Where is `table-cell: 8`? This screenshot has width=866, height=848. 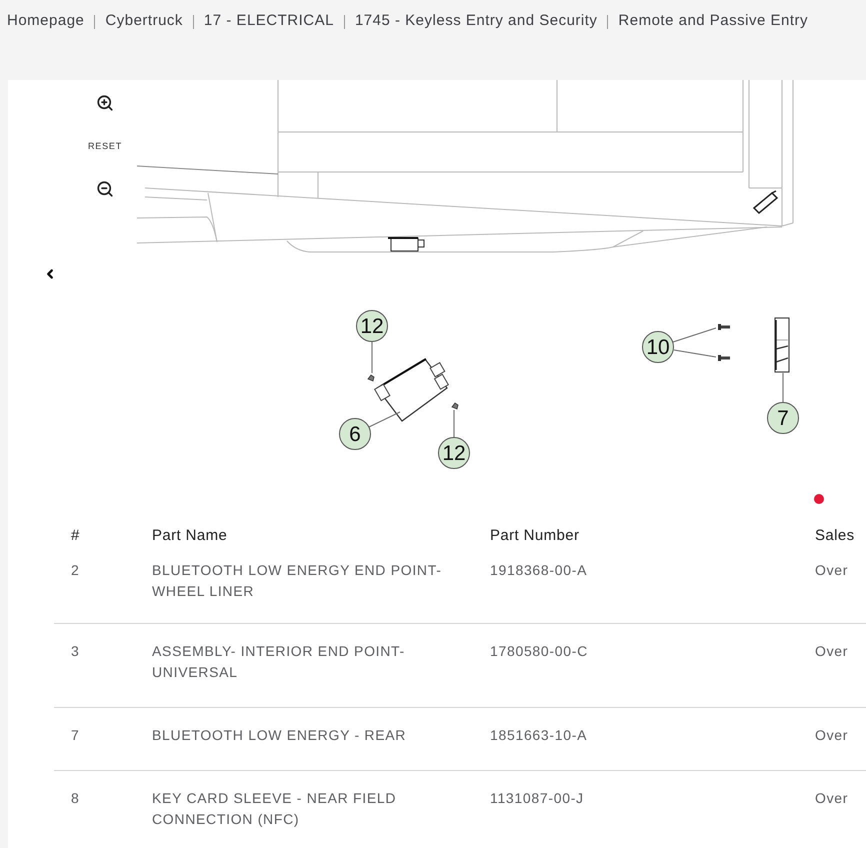 table-cell: 8 is located at coordinates (75, 798).